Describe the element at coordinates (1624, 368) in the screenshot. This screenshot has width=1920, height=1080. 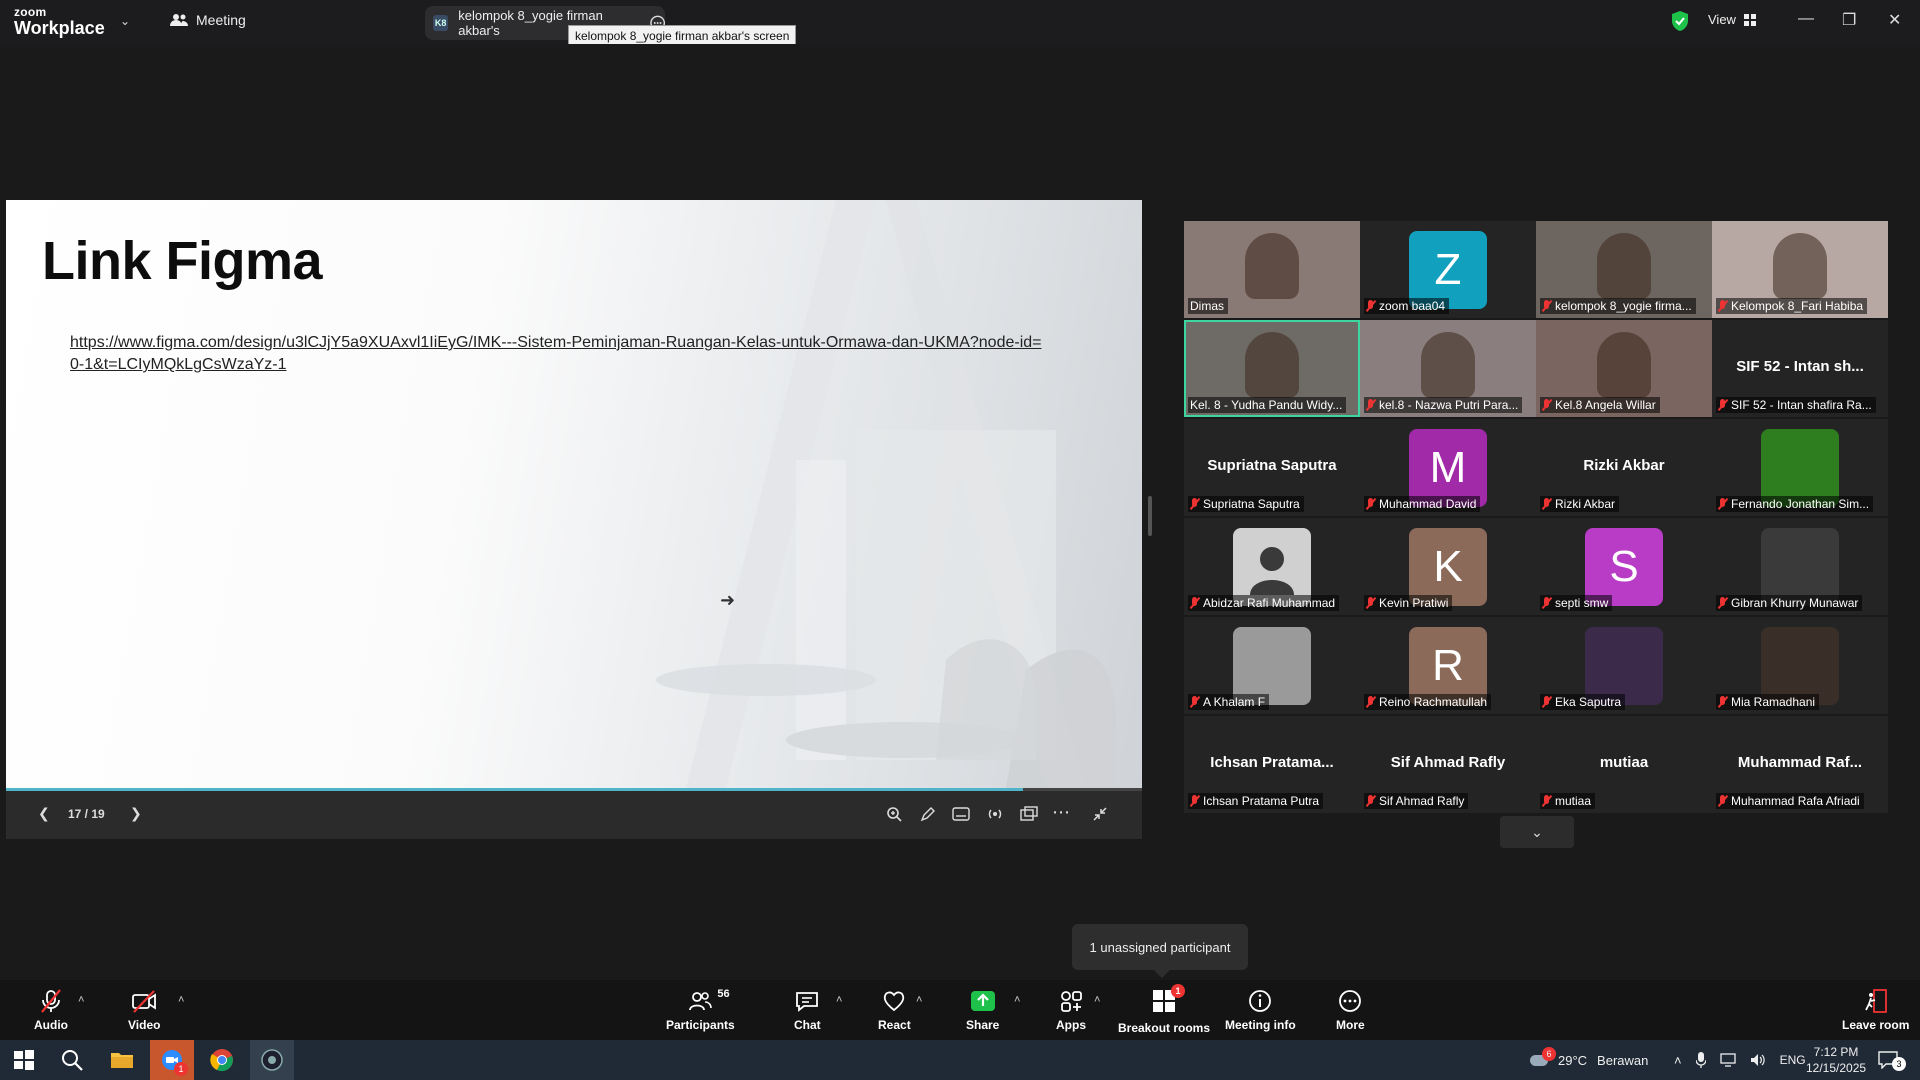
I see `participant-tile: Kel.8 Angela Willar` at that location.